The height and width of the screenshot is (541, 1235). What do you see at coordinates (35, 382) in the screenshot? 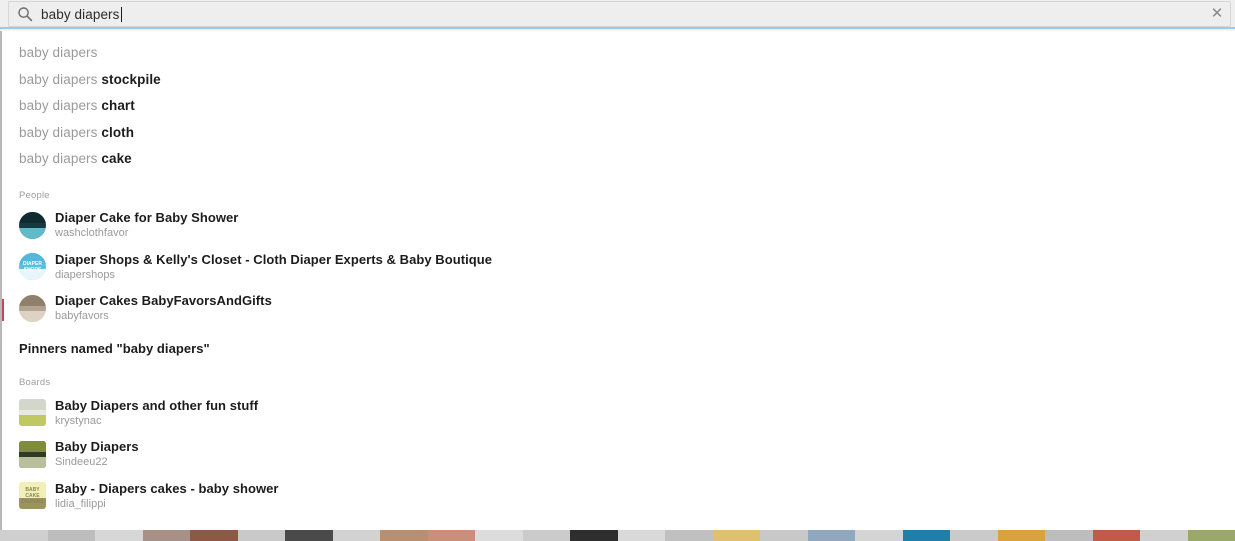
I see `section-label-boards: Boards` at bounding box center [35, 382].